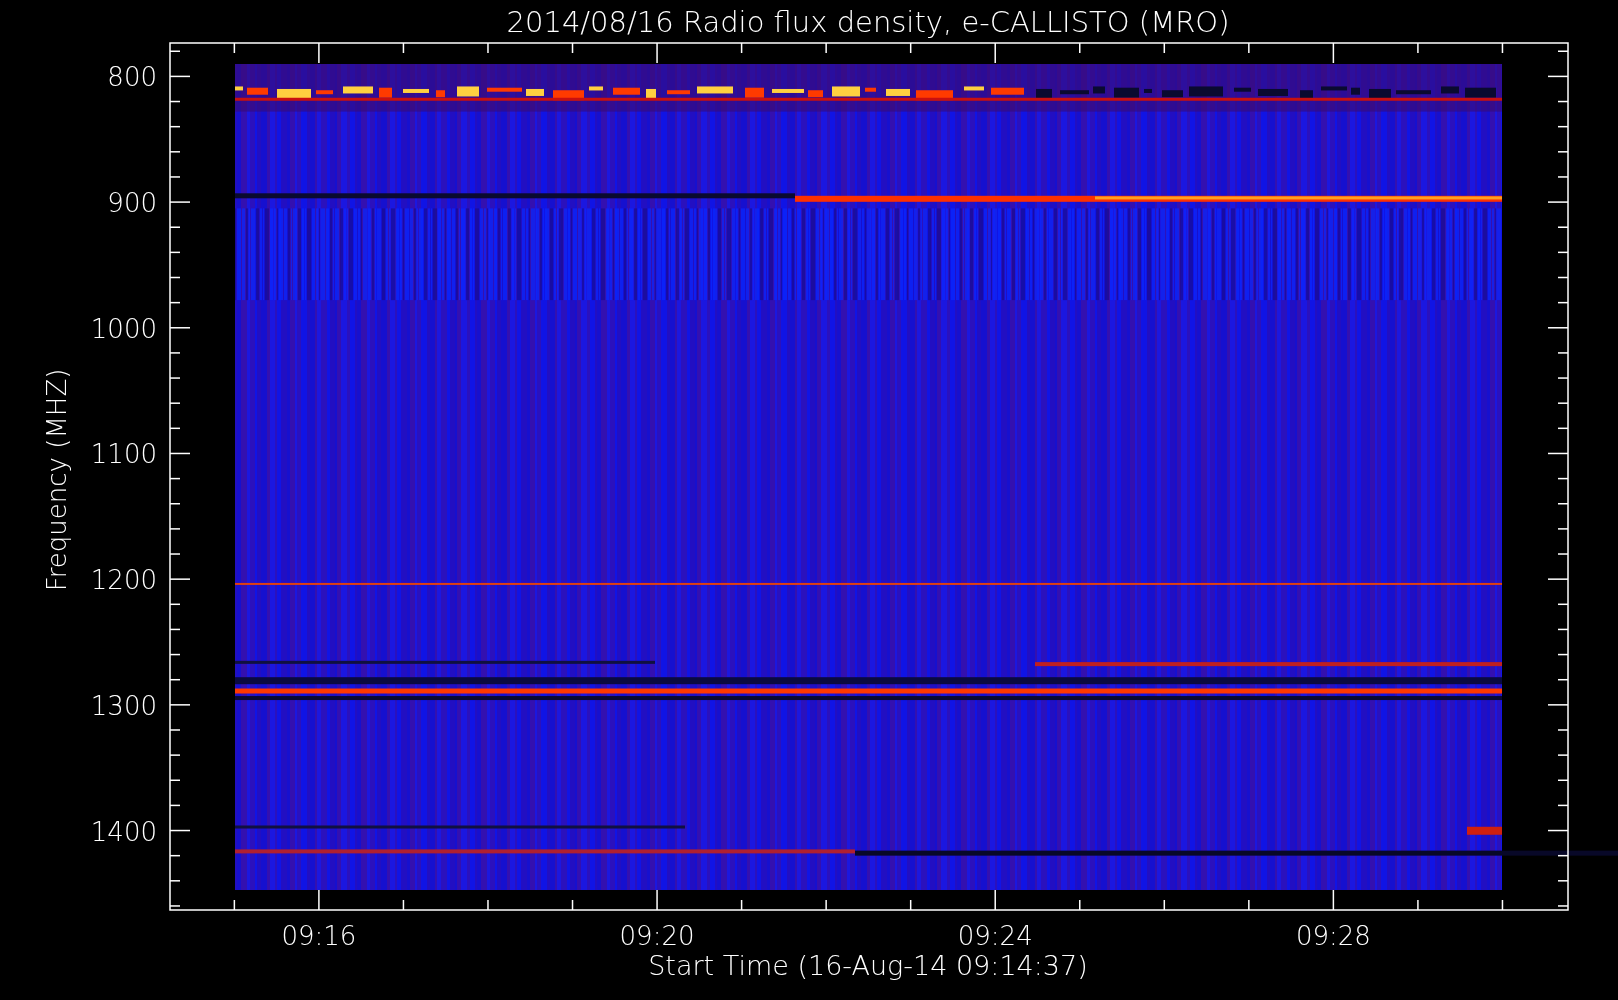 This screenshot has height=1000, width=1618. I want to click on tick-label: 900, so click(132, 203).